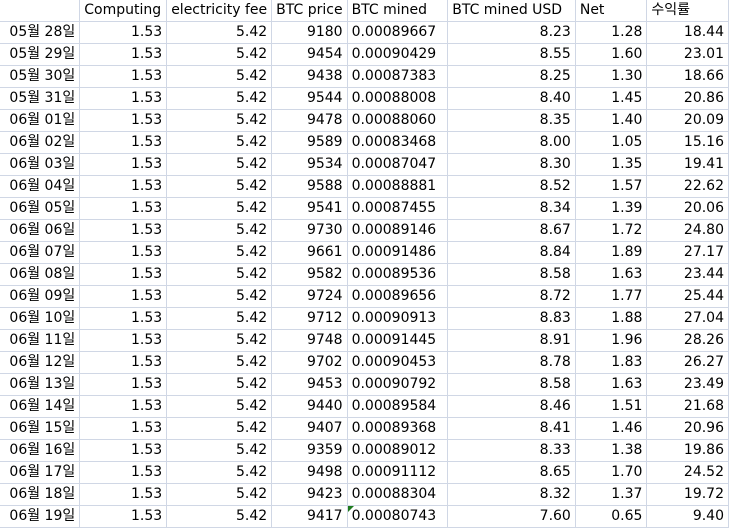  What do you see at coordinates (398, 186) in the screenshot?
I see `btc-mined-cell: 0.00088881` at bounding box center [398, 186].